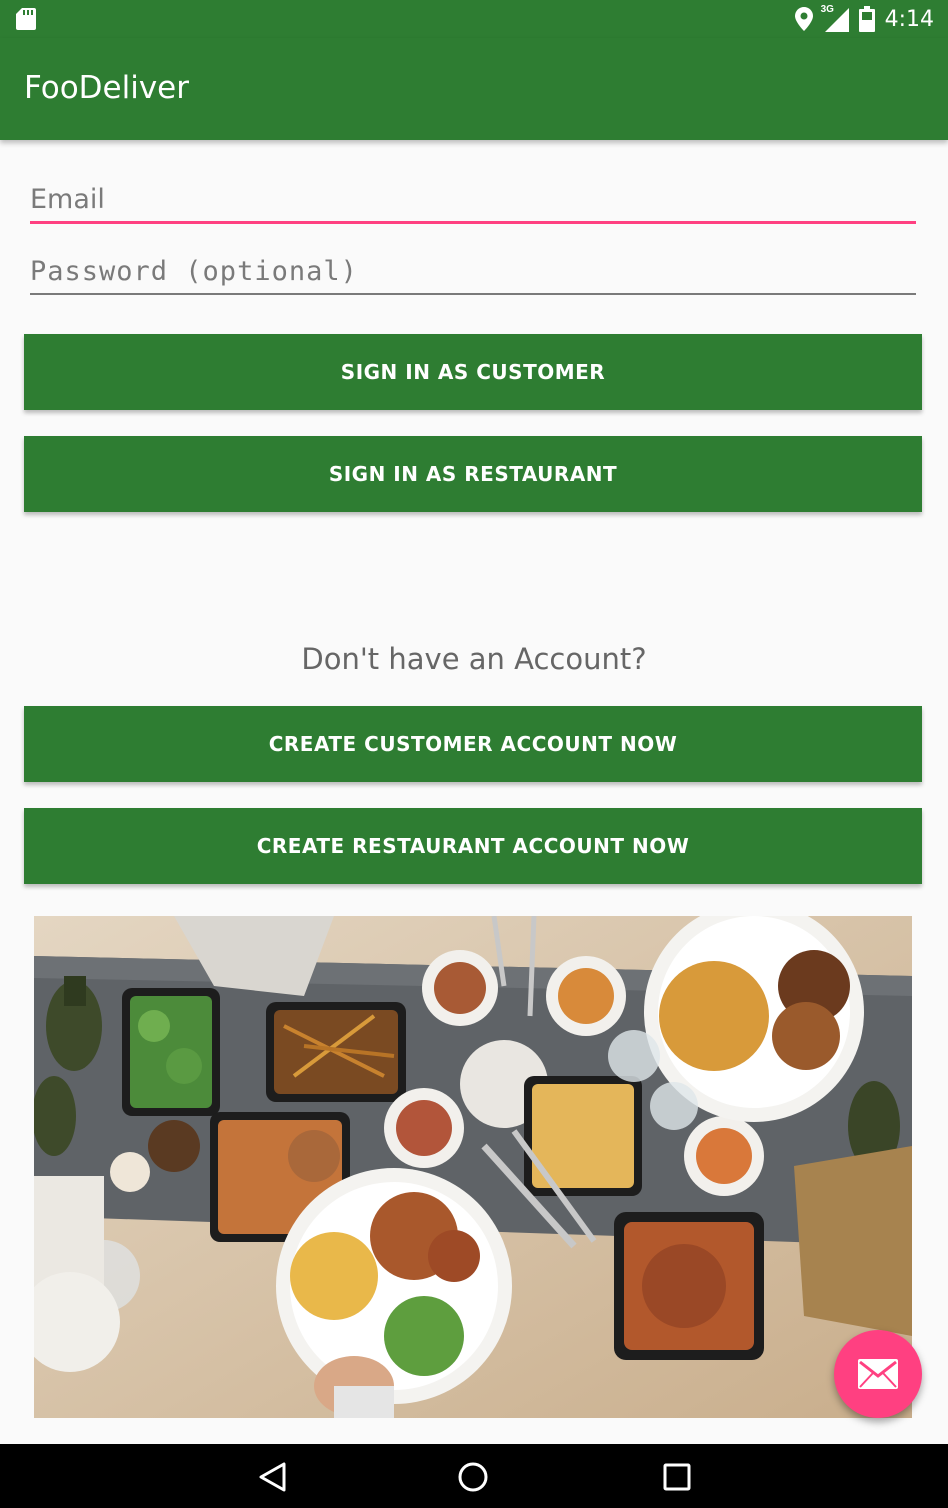 This screenshot has width=948, height=1508. I want to click on system-nav-bar, so click(474, 1476).